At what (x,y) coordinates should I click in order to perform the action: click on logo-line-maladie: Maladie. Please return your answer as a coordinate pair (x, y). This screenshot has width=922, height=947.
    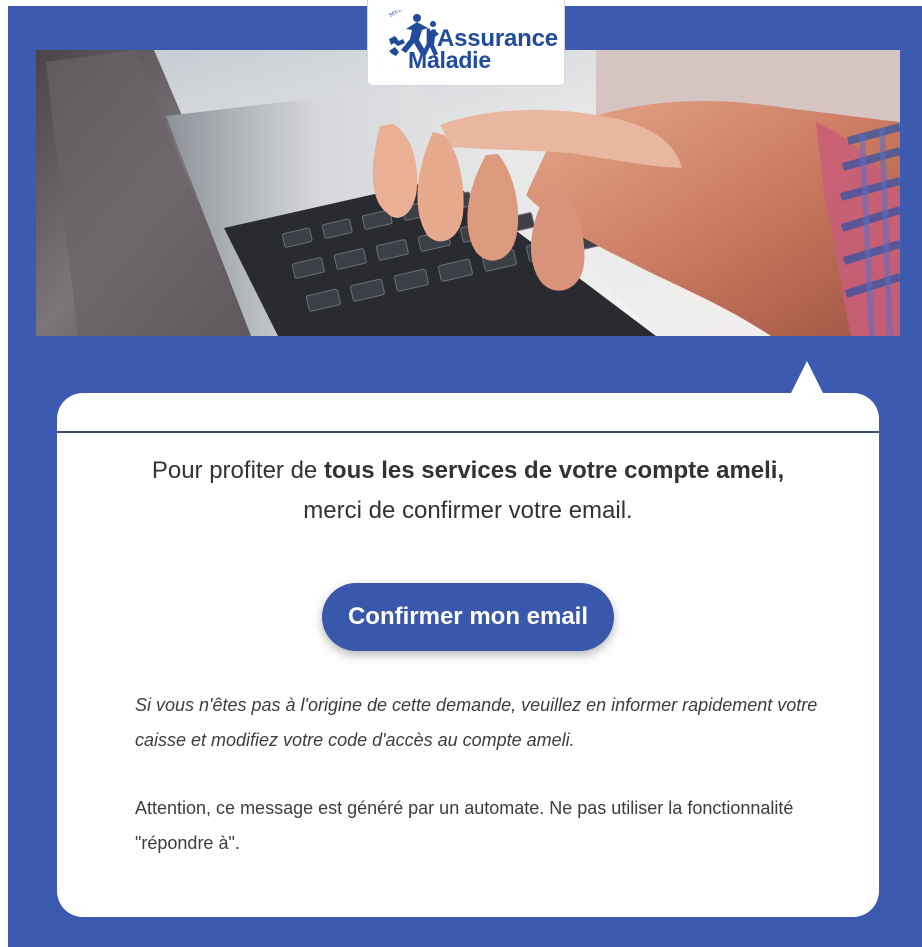
    Looking at the image, I should click on (449, 60).